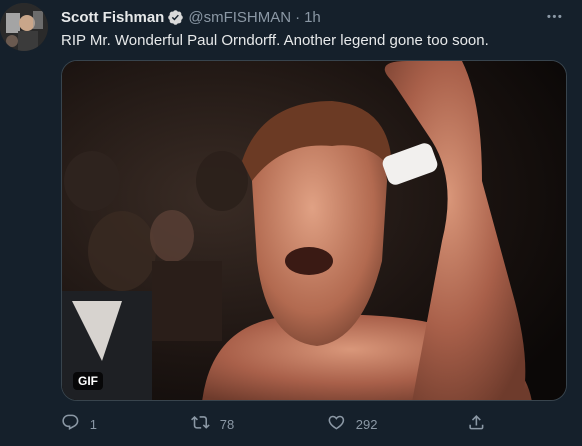  I want to click on avatar-image, so click(24, 27).